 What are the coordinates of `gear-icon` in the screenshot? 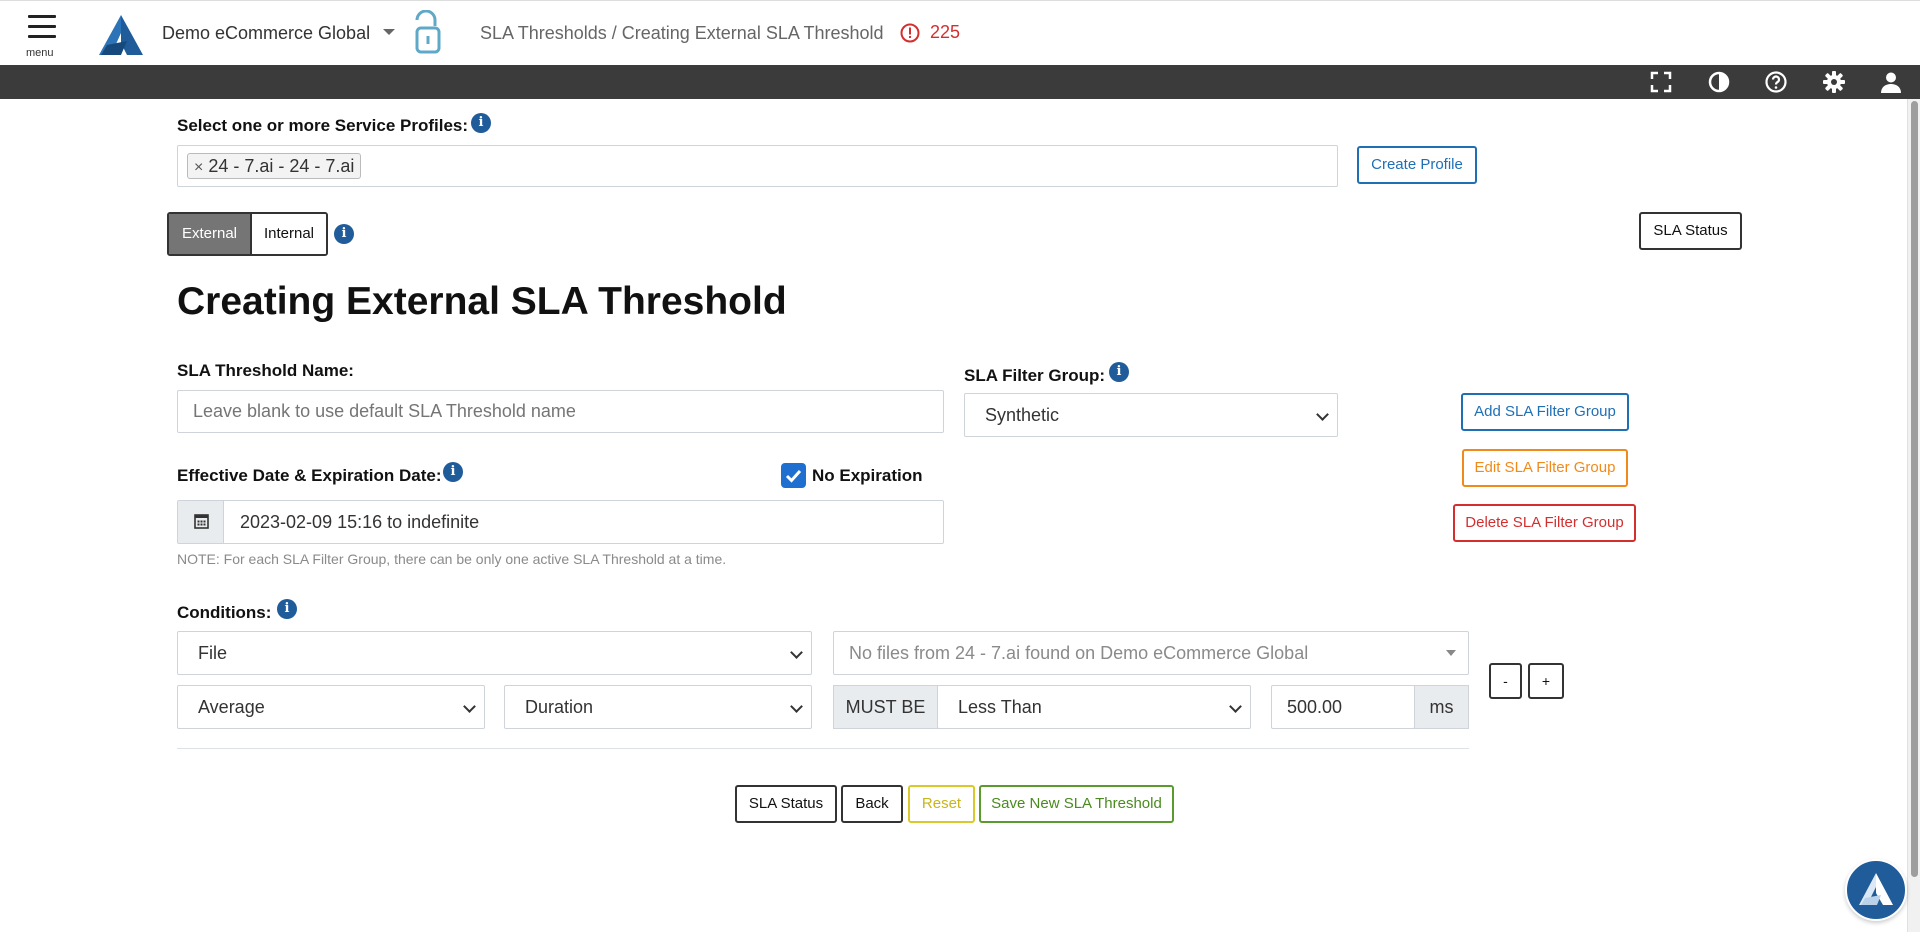 It's located at (1834, 82).